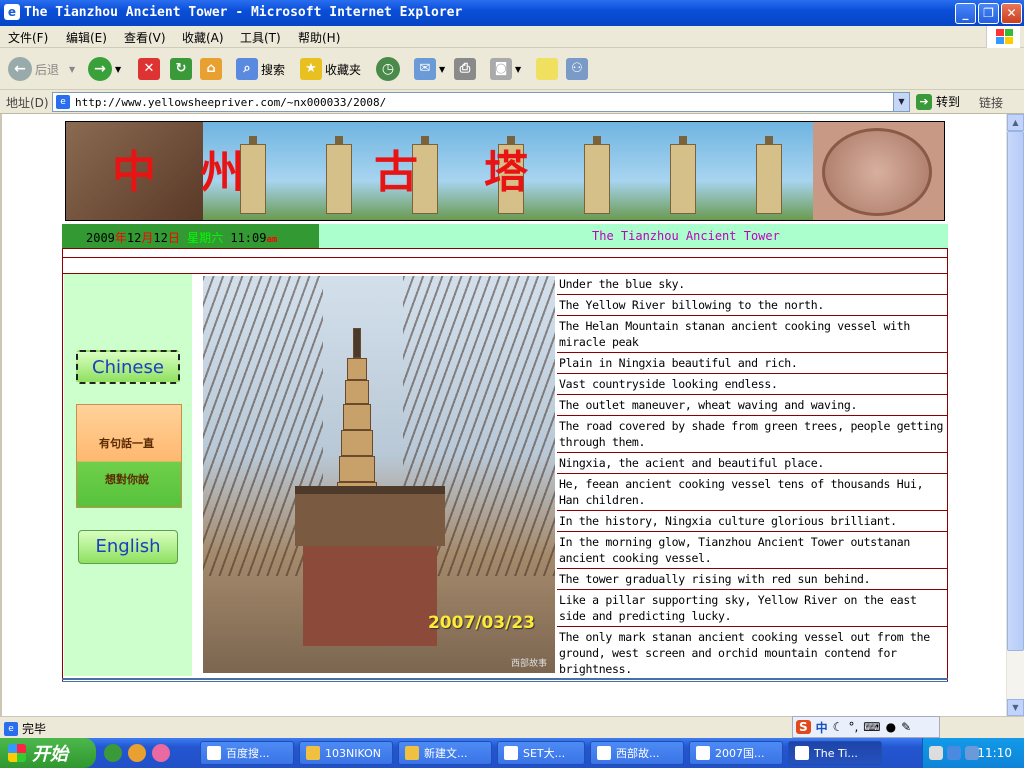 Image resolution: width=1024 pixels, height=768 pixels. I want to click on star-icon: ★, so click(311, 69).